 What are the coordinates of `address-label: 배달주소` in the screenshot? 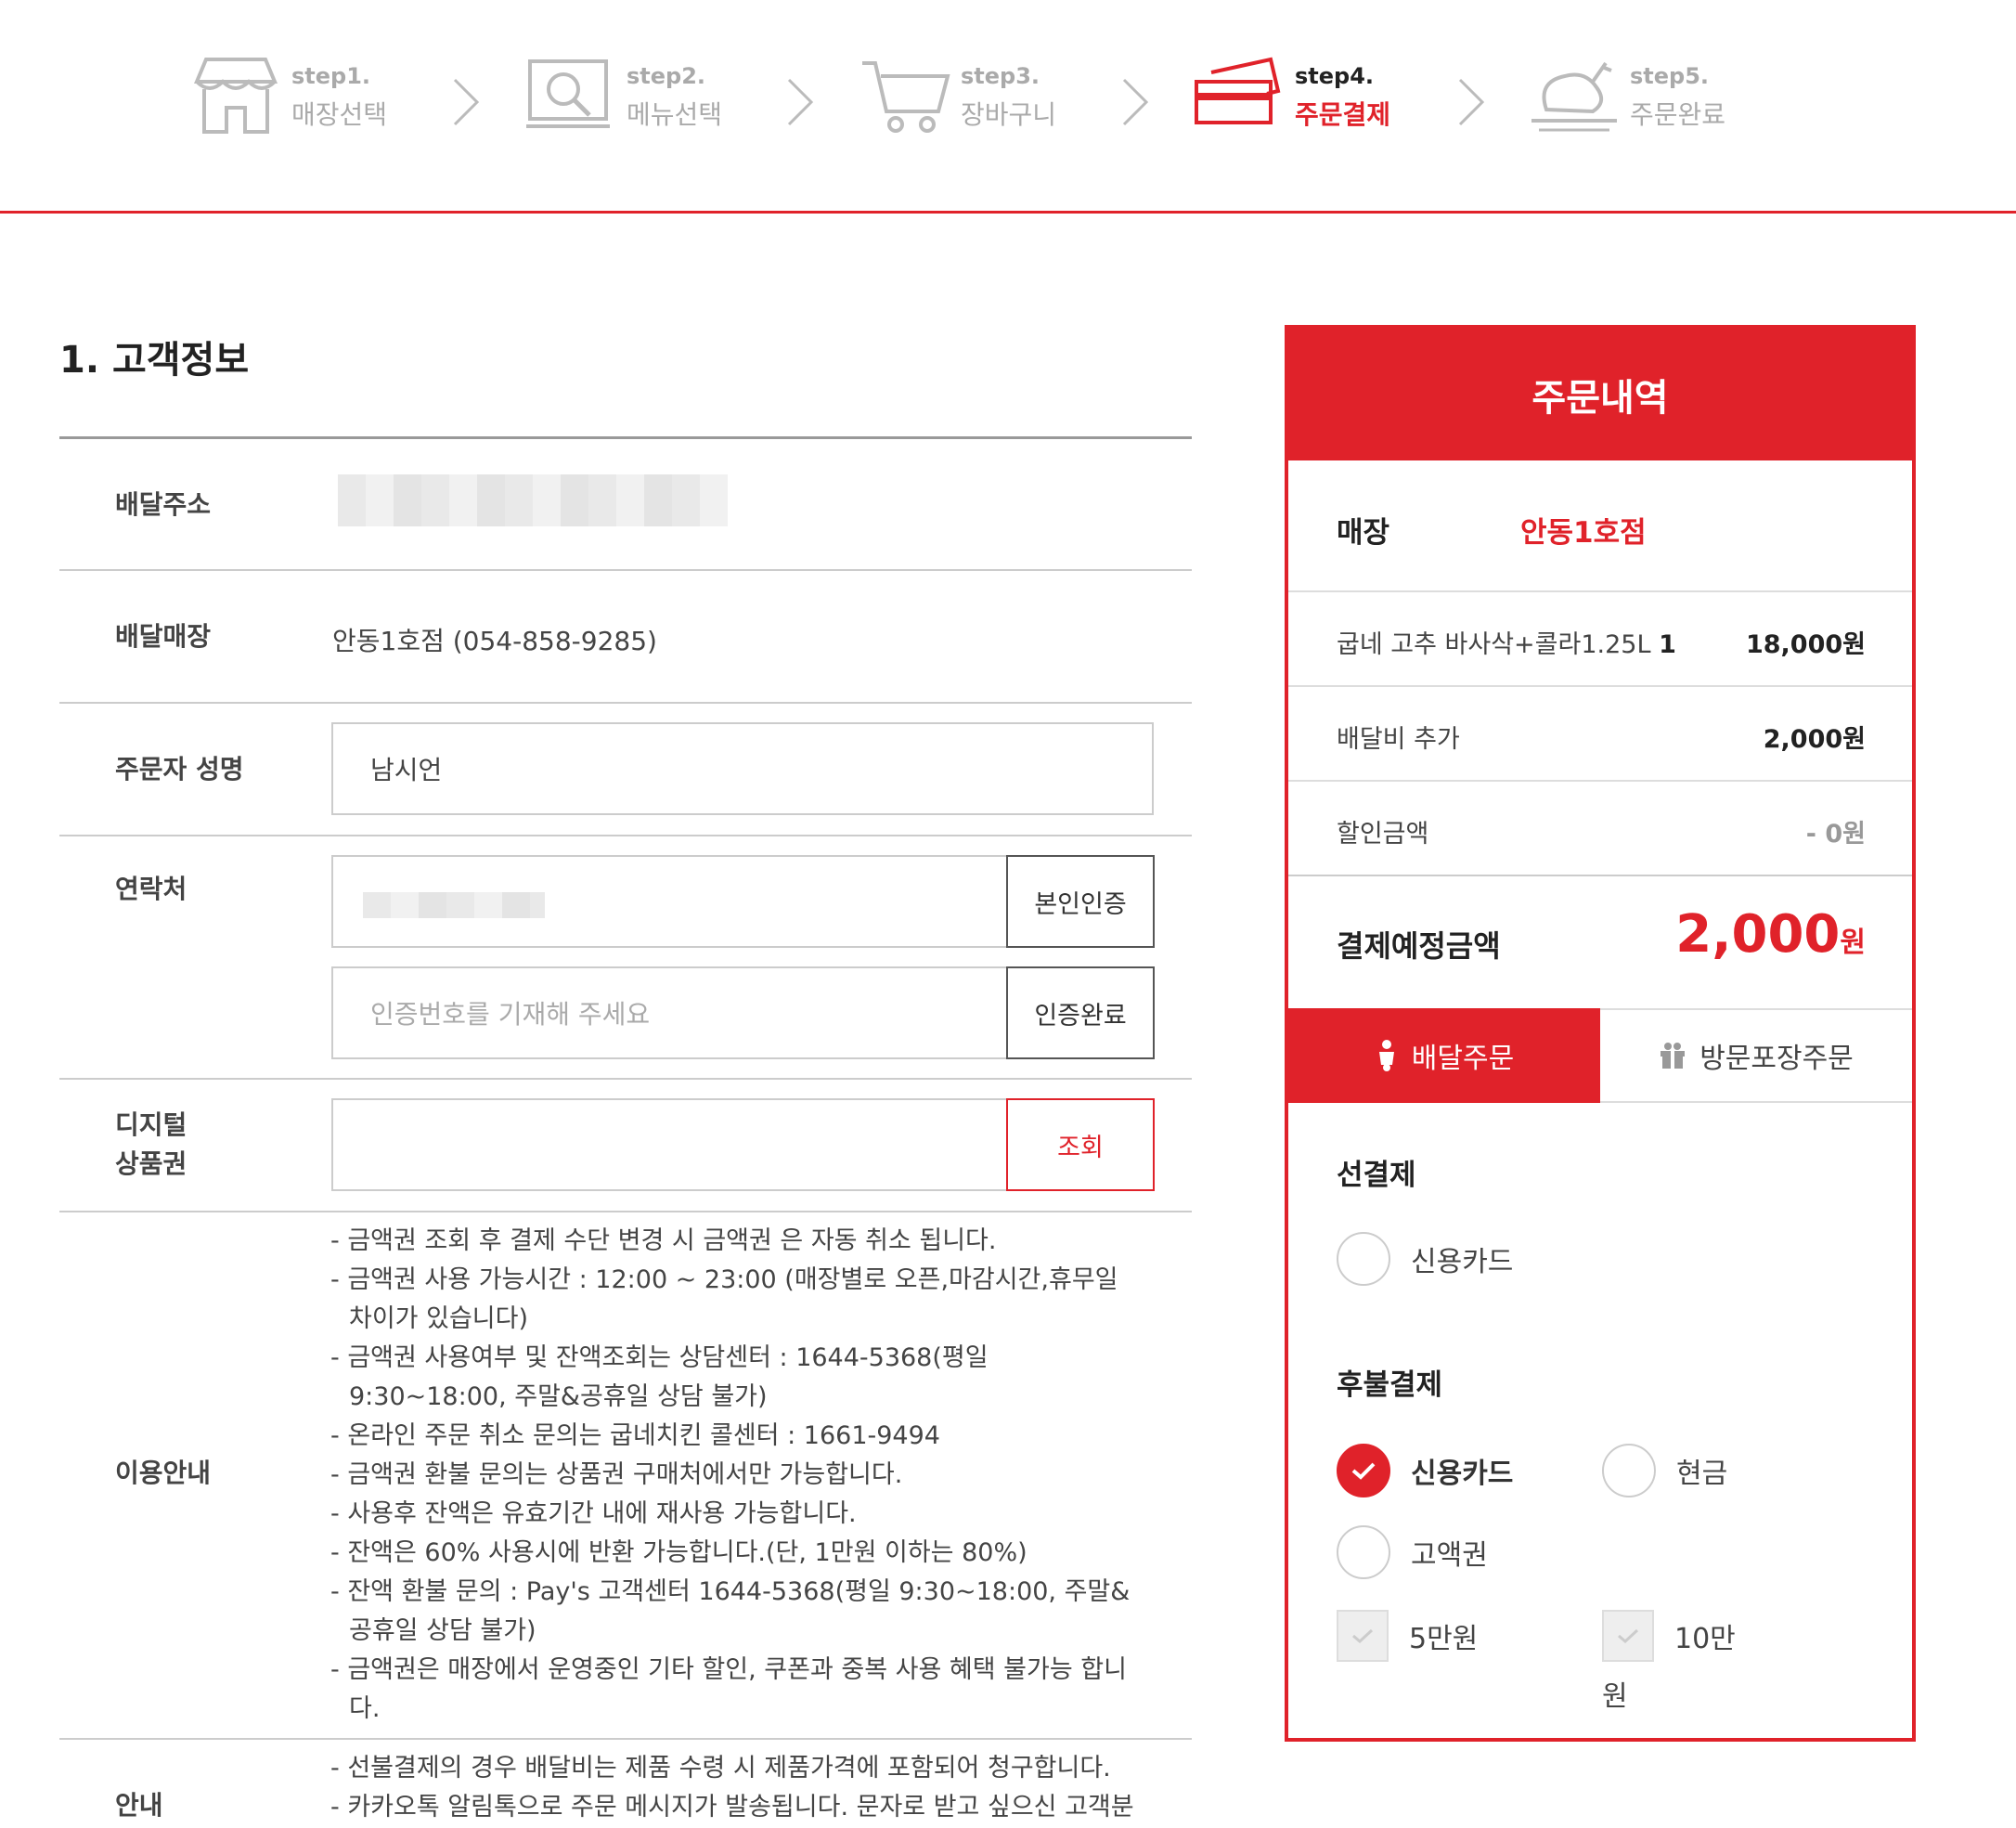 It's located at (163, 505).